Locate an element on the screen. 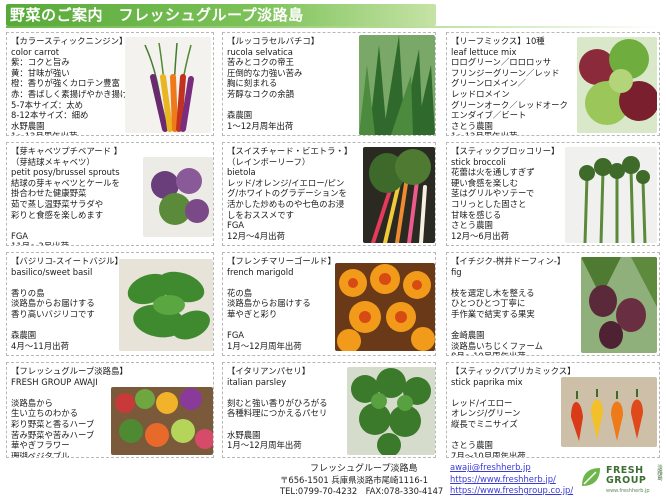  freshherb-link: https://www.freshherb.jp/ is located at coordinates (511, 480).